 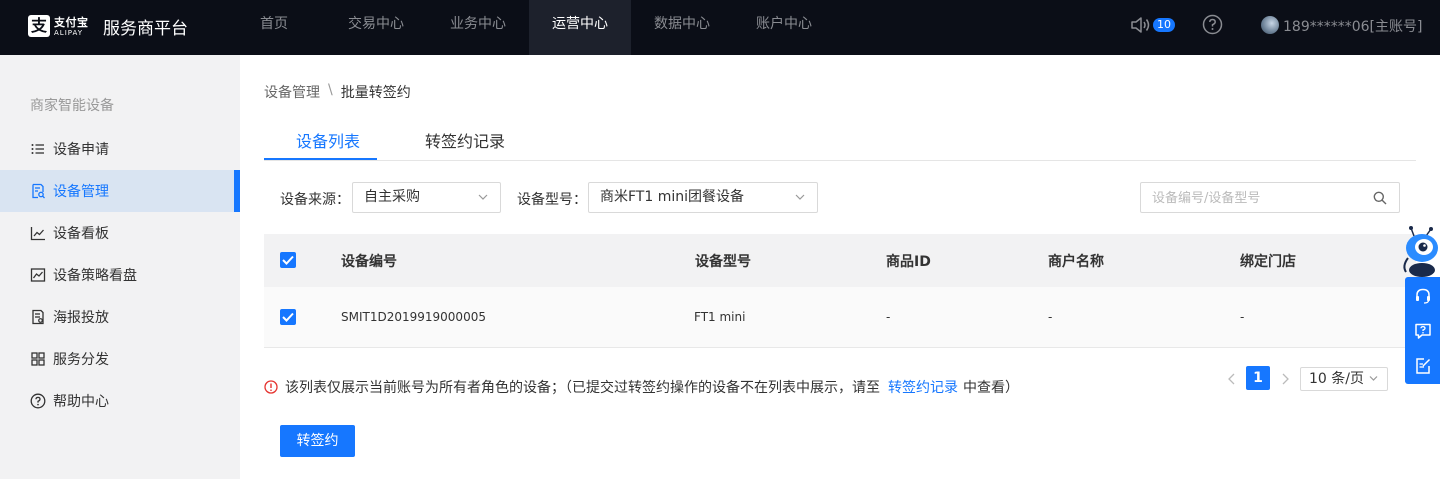 I want to click on prev-page-icon, so click(x=1232, y=379).